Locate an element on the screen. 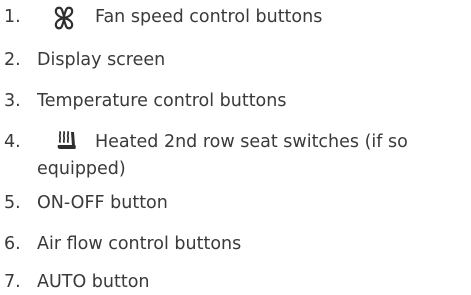 The image size is (471, 295). item-number: 3. is located at coordinates (12, 101).